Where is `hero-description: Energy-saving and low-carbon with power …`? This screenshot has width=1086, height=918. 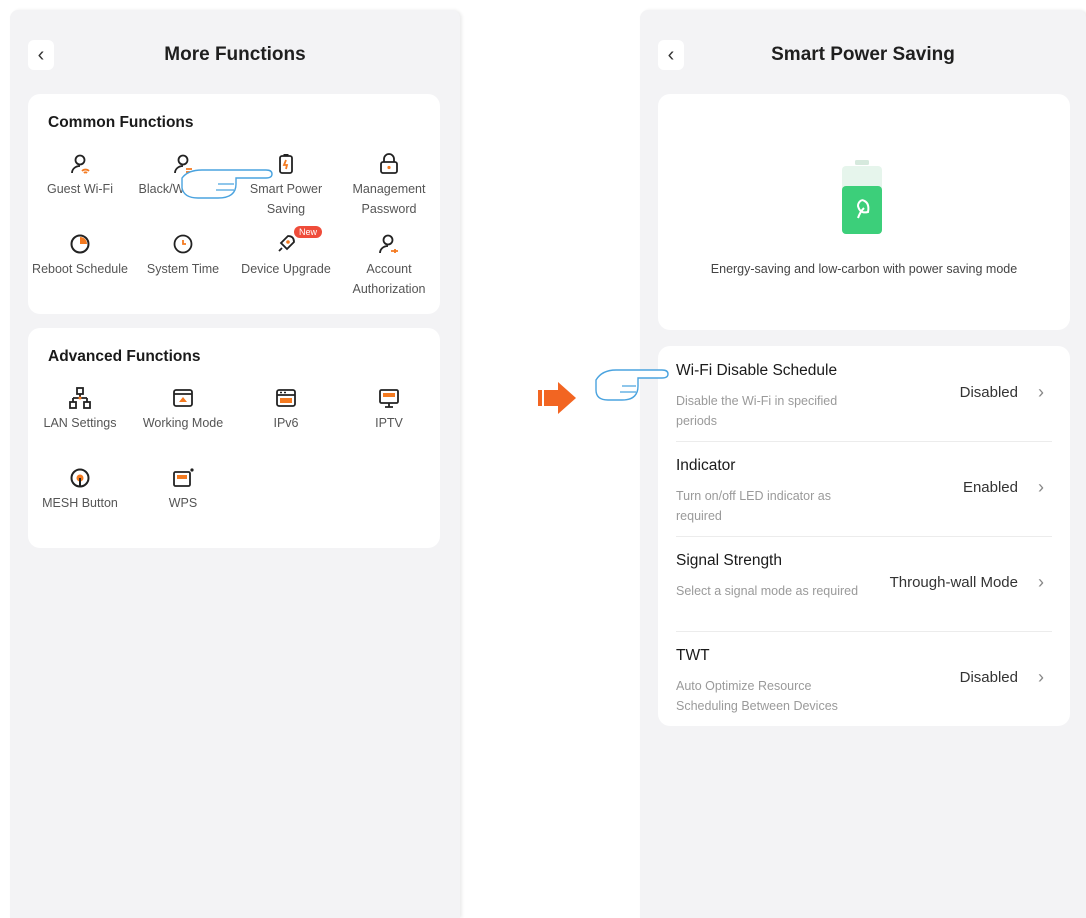
hero-description: Energy-saving and low-carbon with power … is located at coordinates (864, 269).